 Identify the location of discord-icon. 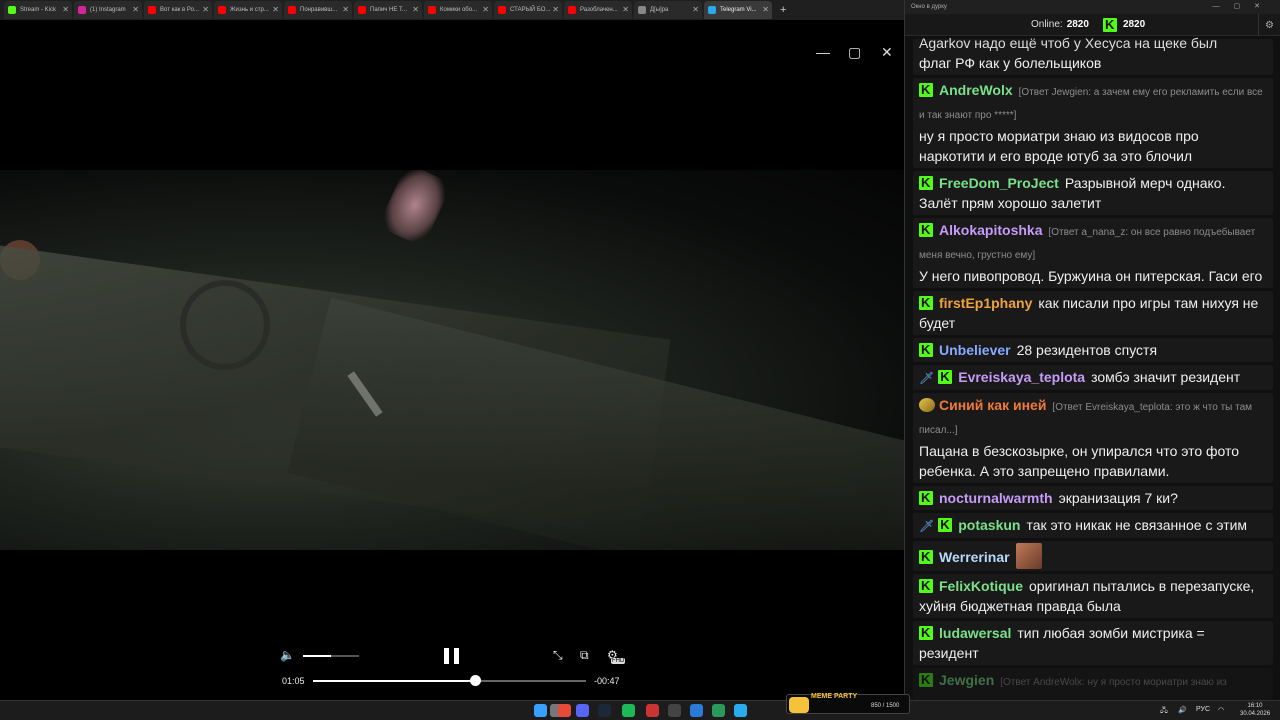
(582, 710).